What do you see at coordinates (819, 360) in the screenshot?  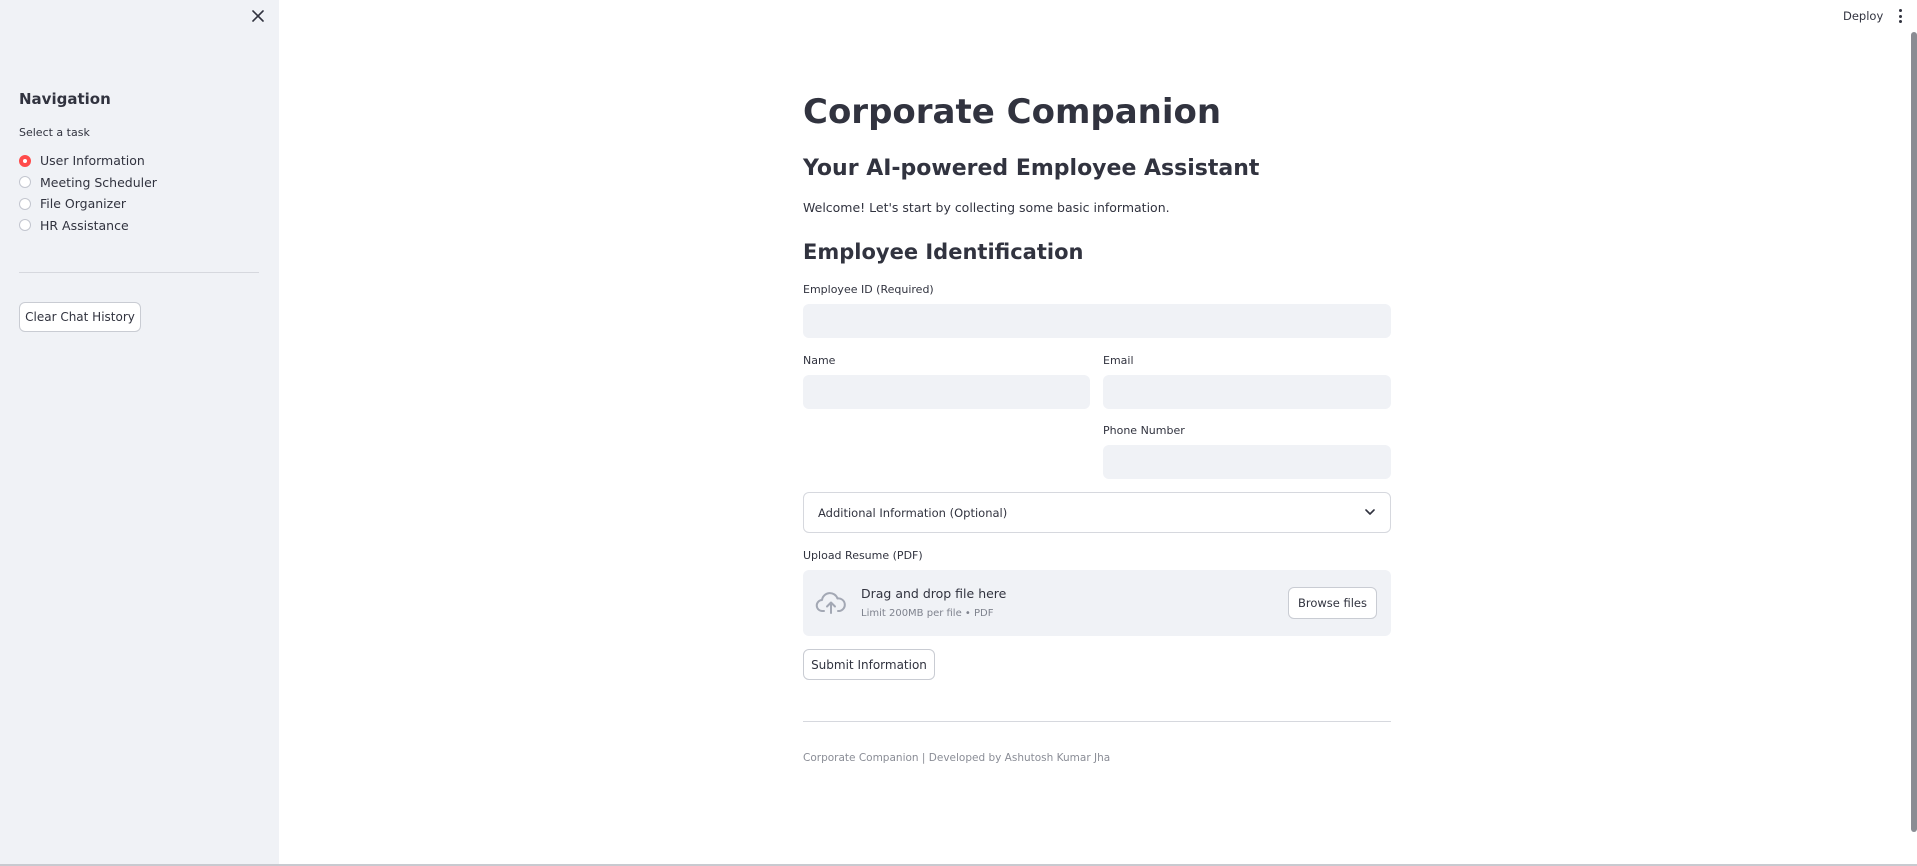 I see `name-label: Name` at bounding box center [819, 360].